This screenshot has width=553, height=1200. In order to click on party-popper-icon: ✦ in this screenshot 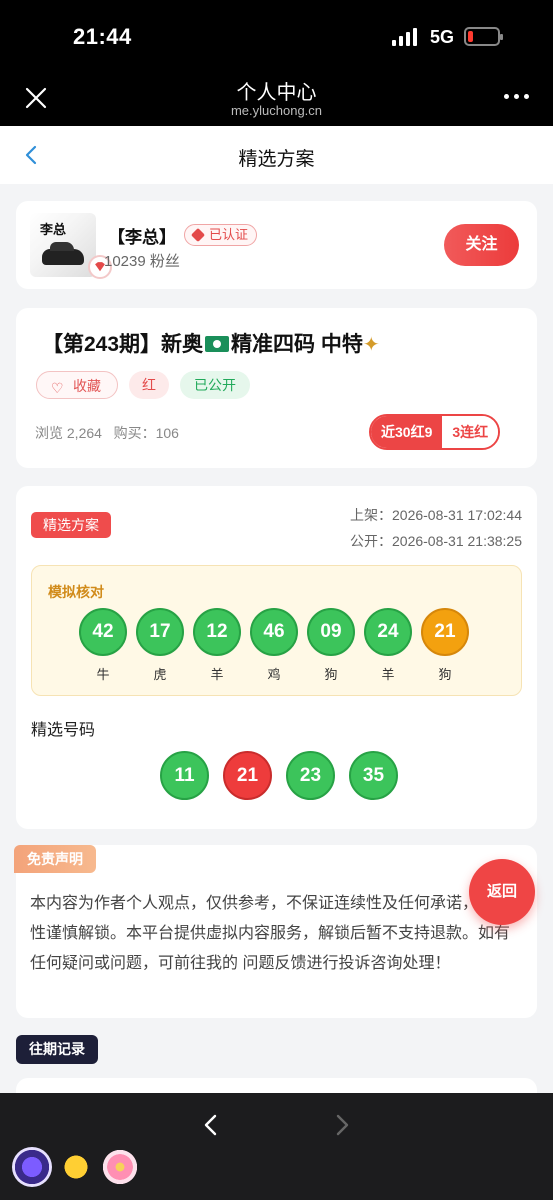, I will do `click(371, 345)`.